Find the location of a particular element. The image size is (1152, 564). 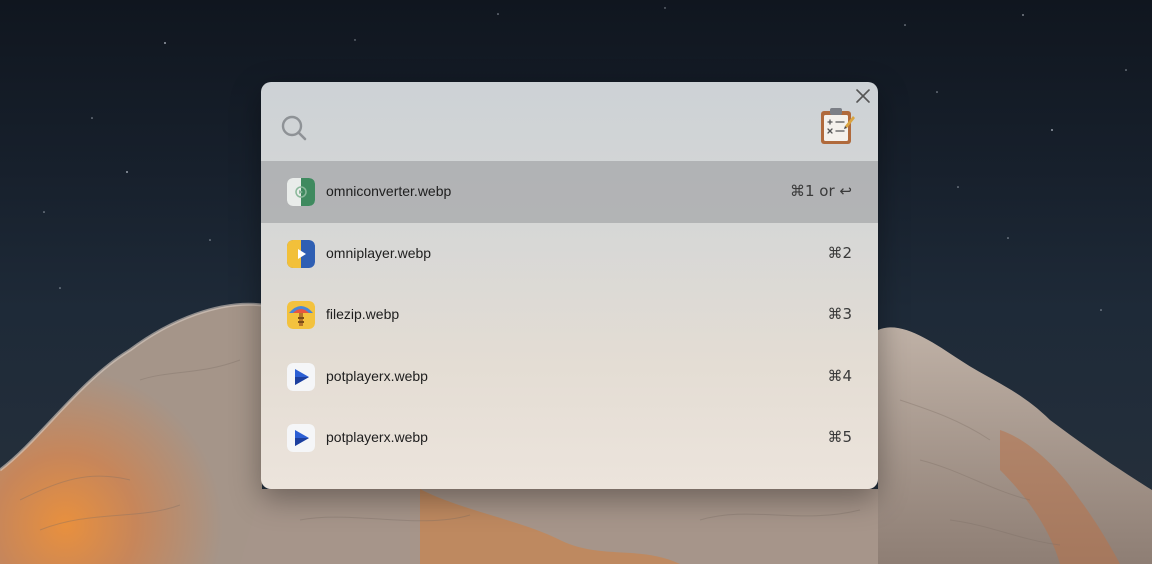

list-item: potplayerx.webp ⌘4 is located at coordinates (569, 377).